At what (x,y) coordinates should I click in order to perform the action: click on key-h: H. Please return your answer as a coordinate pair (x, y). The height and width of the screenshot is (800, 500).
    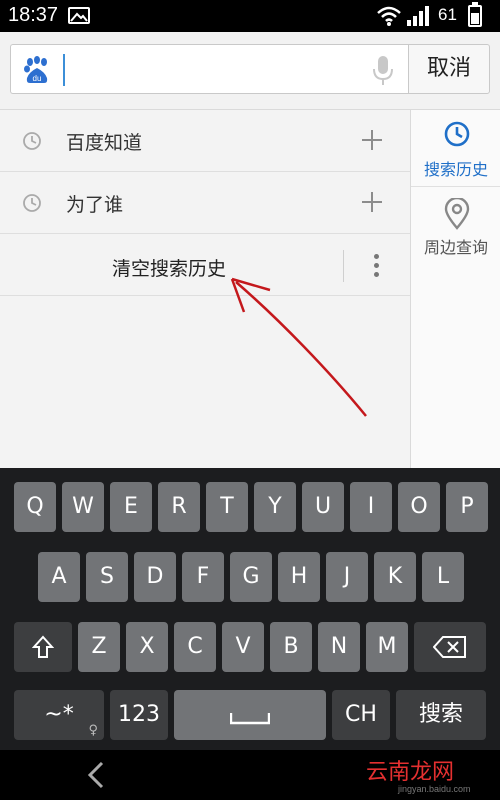
    Looking at the image, I should click on (299, 577).